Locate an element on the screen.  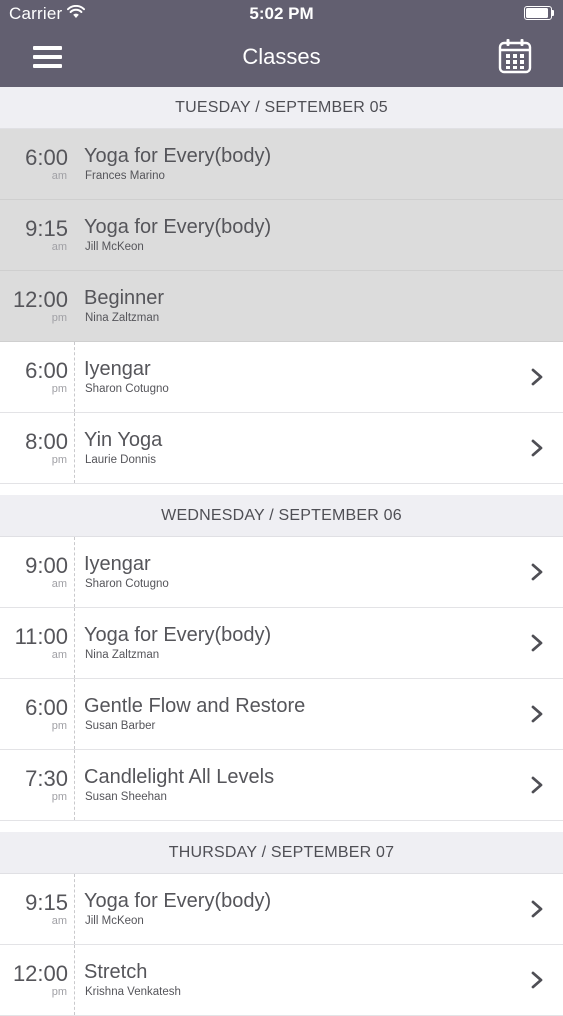
class-title: Candlelight All Levels is located at coordinates (179, 777).